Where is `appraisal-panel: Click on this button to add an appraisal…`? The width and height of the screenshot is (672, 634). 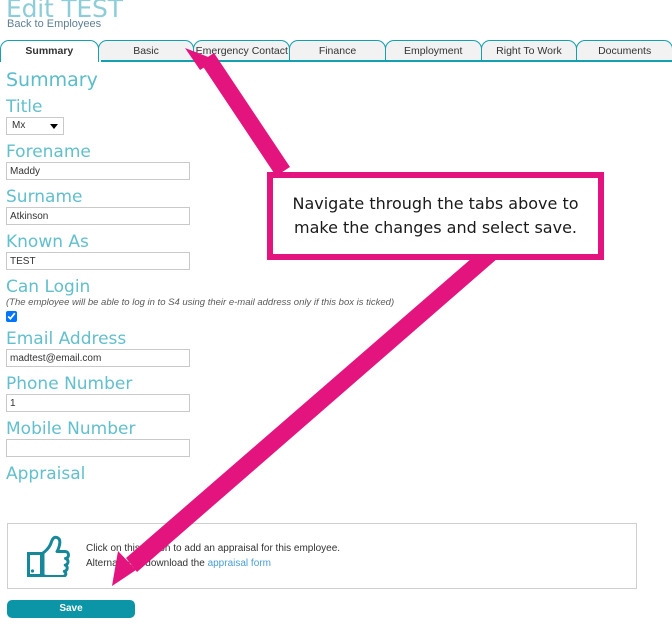 appraisal-panel: Click on this button to add an appraisal… is located at coordinates (322, 556).